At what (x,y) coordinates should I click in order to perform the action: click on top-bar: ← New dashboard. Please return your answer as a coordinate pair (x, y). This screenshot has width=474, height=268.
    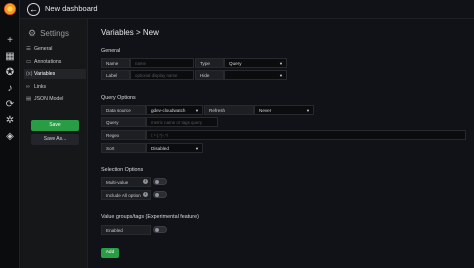
    Looking at the image, I should click on (247, 9).